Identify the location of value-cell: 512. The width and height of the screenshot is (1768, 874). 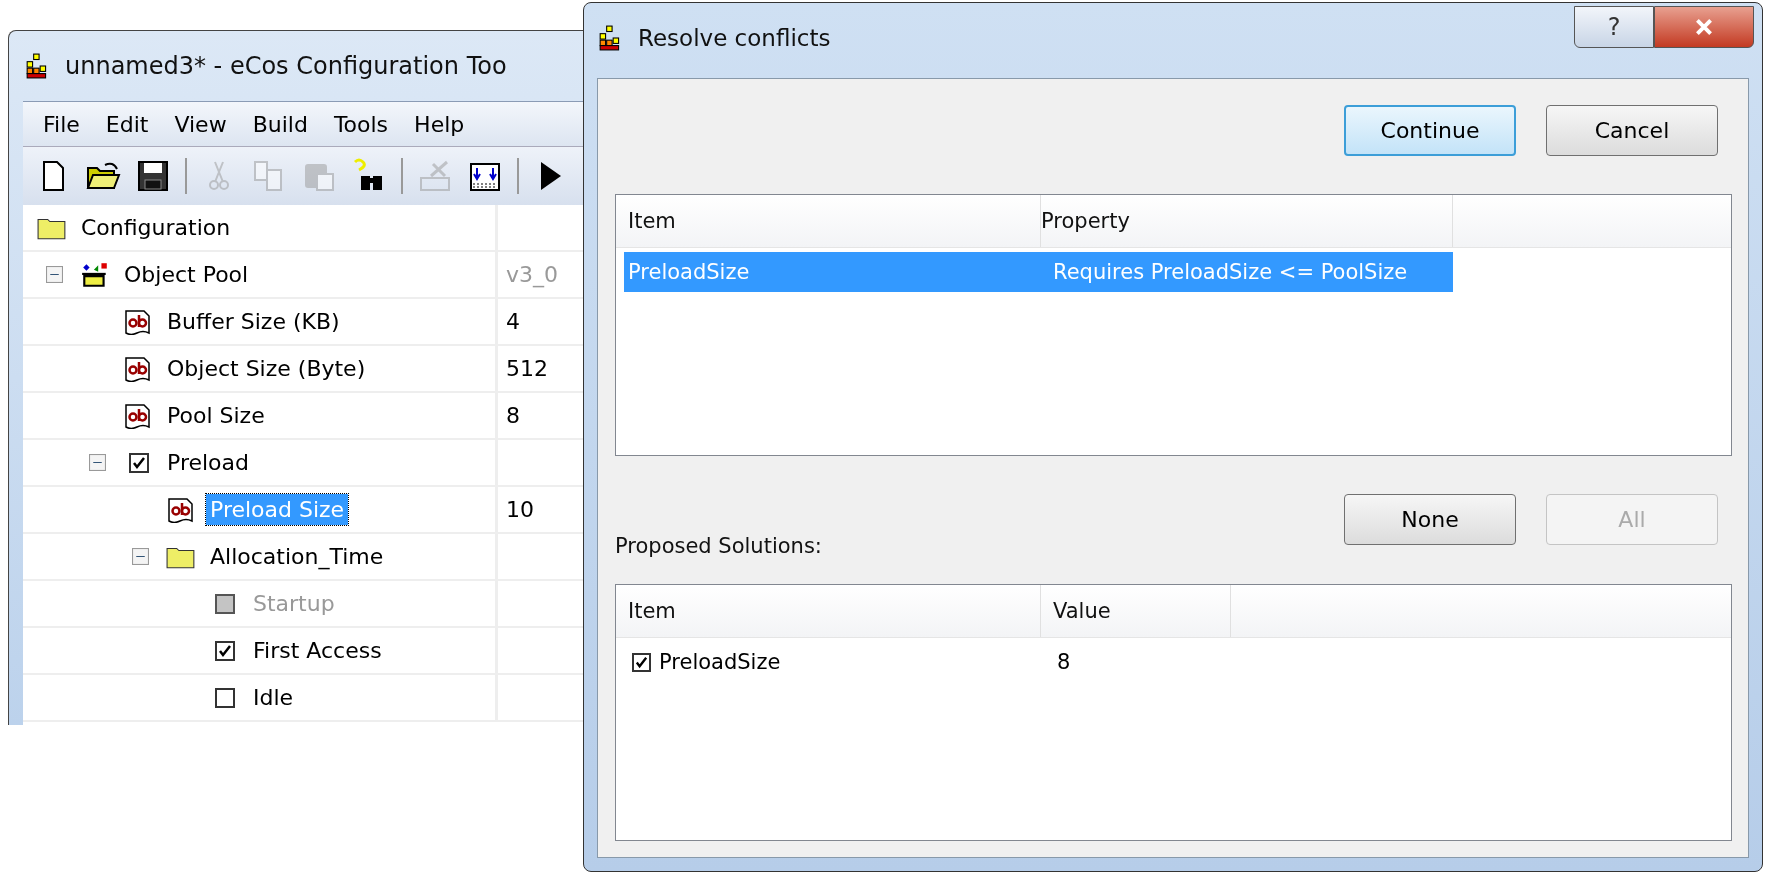
(527, 368).